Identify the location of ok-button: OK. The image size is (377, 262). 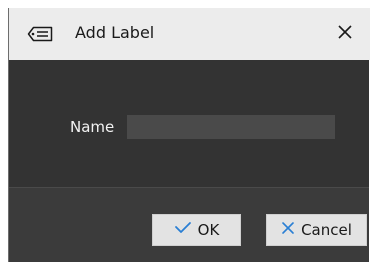
(196, 230).